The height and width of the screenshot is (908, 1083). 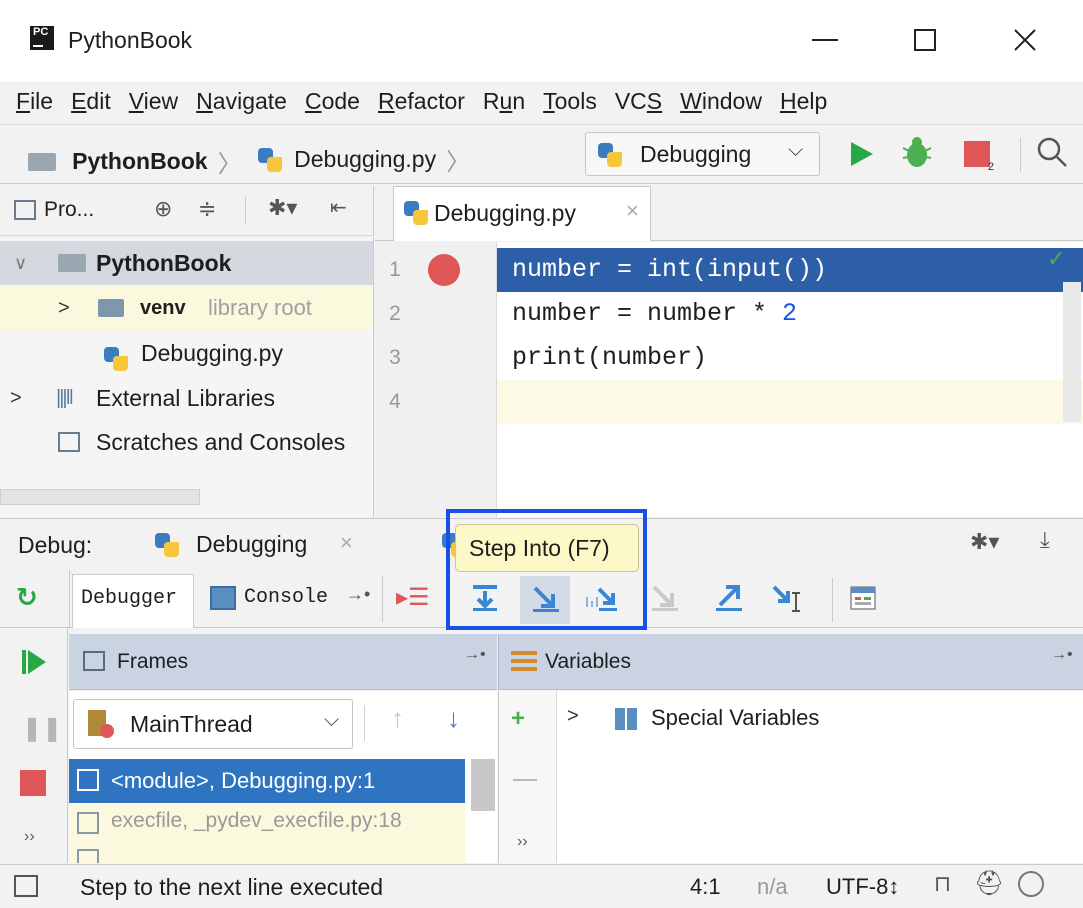 What do you see at coordinates (458, 162) in the screenshot?
I see `chevron-right-icon: 〉` at bounding box center [458, 162].